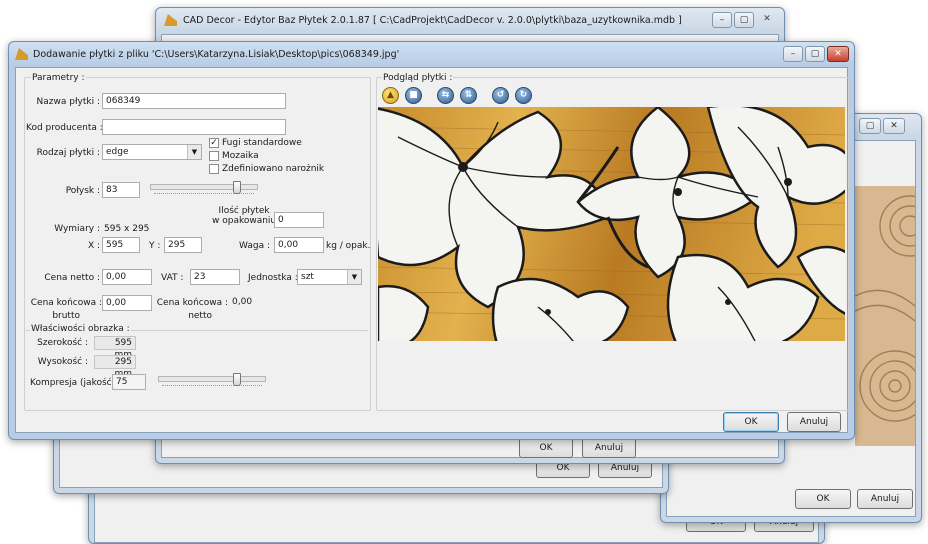 The image size is (928, 544). I want to click on pack-count-label-line2: w opakowaniu, so click(244, 221).